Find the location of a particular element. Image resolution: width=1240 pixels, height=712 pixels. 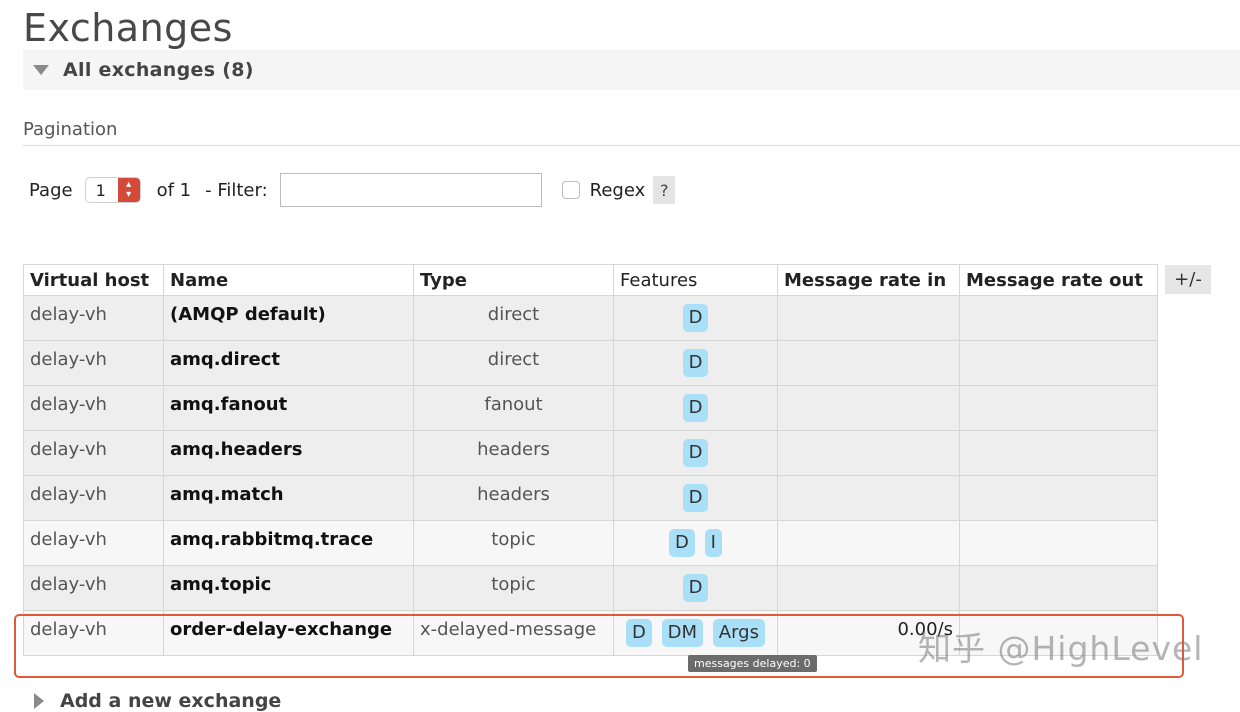

column-header-message-rate-in: Message rate in is located at coordinates (868, 280).